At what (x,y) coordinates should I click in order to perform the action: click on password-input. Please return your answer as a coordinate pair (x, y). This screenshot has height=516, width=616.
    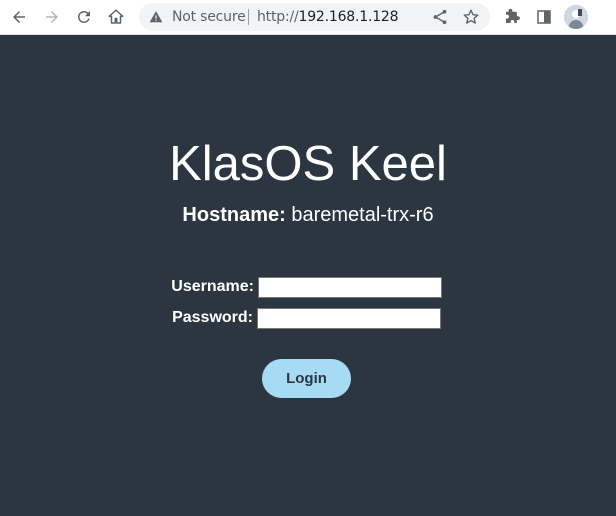
    Looking at the image, I should click on (349, 318).